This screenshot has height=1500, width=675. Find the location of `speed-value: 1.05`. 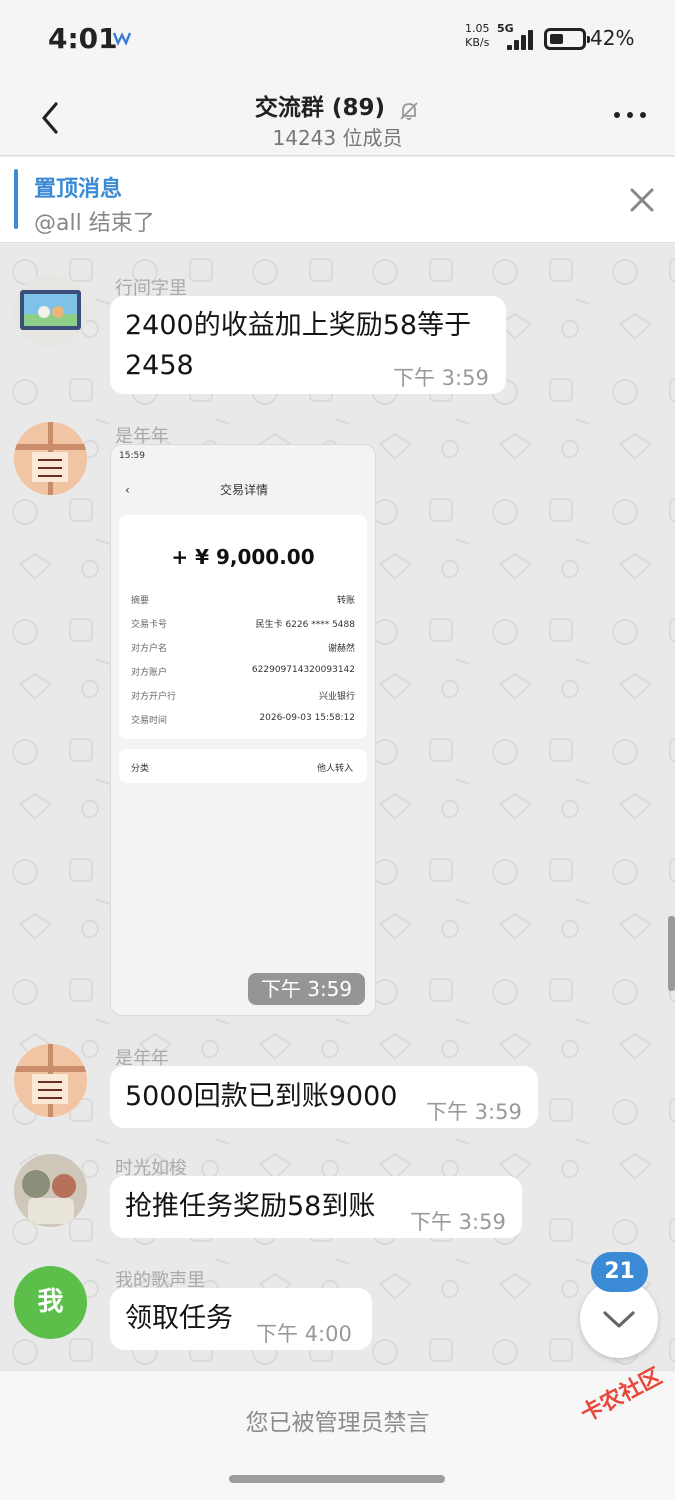

speed-value: 1.05 is located at coordinates (477, 28).